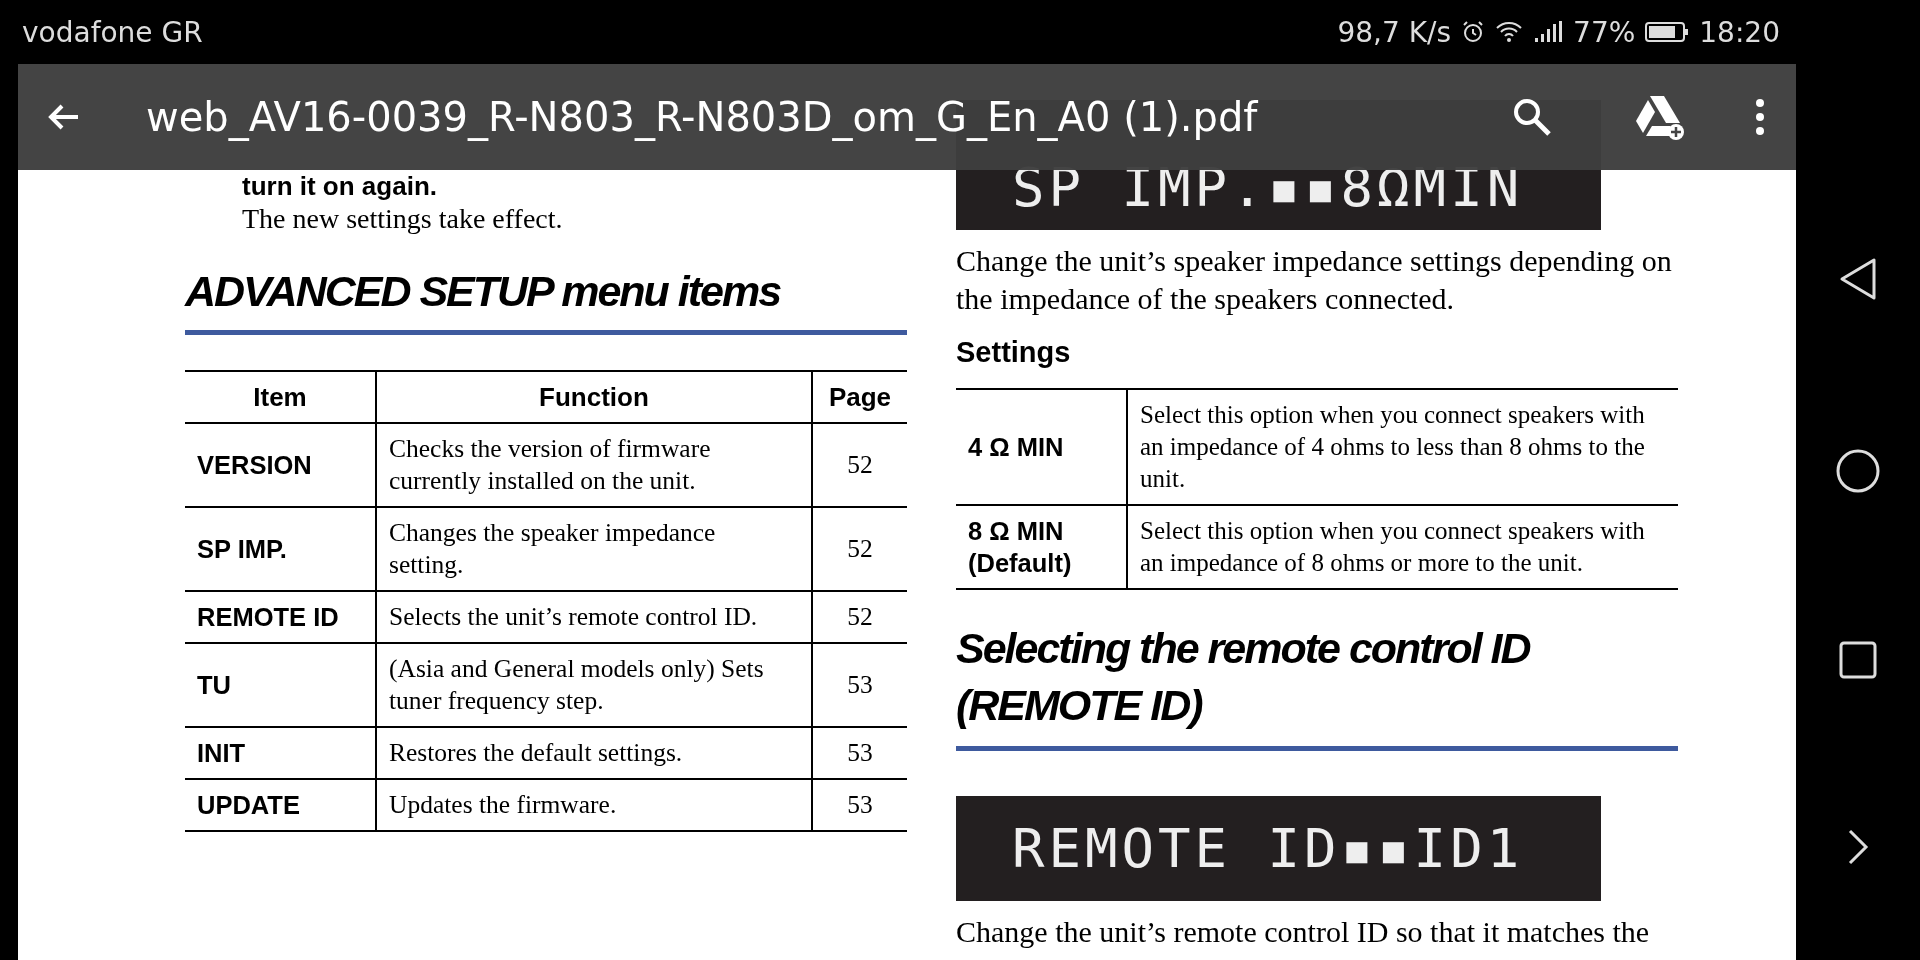 The image size is (1920, 960). Describe the element at coordinates (594, 685) in the screenshot. I see `table-cell: (Asia and General models only) Sets tuner frequency step.` at that location.